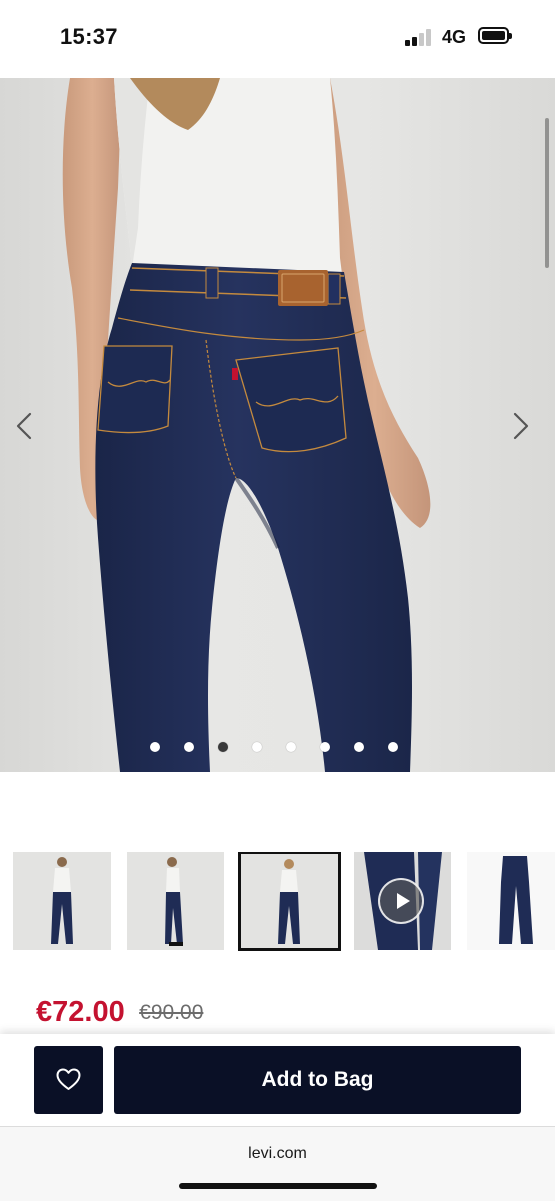 Image resolution: width=555 pixels, height=1201 pixels. I want to click on thumbnail-back-image, so click(289, 901).